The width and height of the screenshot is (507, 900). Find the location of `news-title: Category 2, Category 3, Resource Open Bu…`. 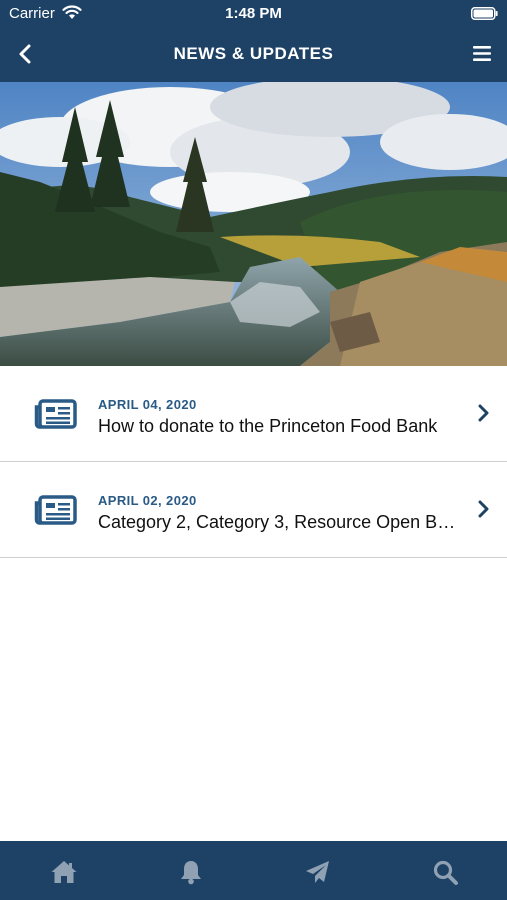

news-title: Category 2, Category 3, Resource Open Bu… is located at coordinates (280, 522).